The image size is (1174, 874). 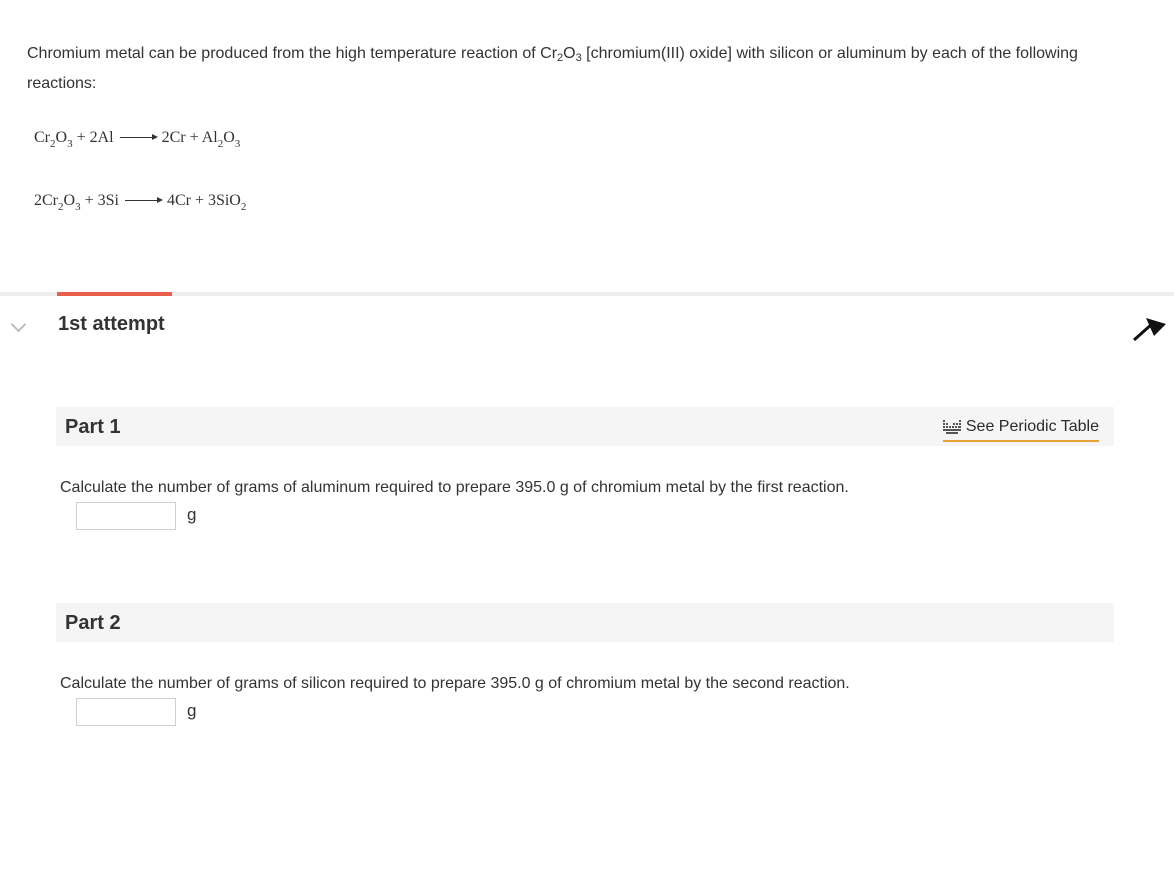 What do you see at coordinates (93, 427) in the screenshot?
I see `part-1-title: Part 1` at bounding box center [93, 427].